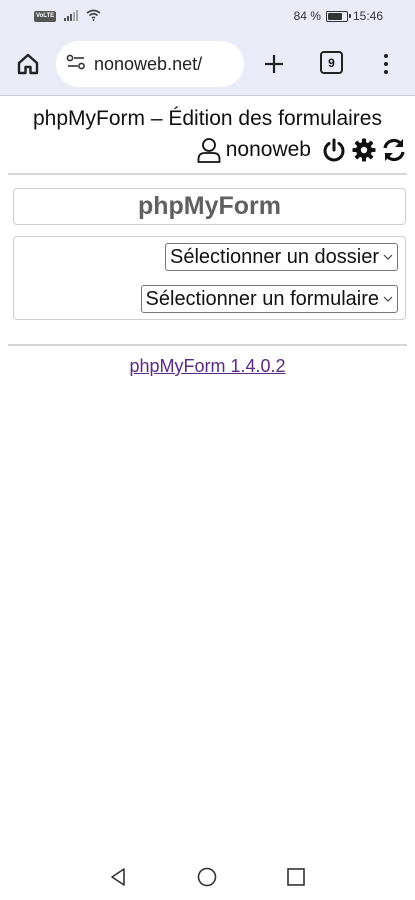 The width and height of the screenshot is (415, 900). Describe the element at coordinates (367, 16) in the screenshot. I see `clock: 15:46` at that location.